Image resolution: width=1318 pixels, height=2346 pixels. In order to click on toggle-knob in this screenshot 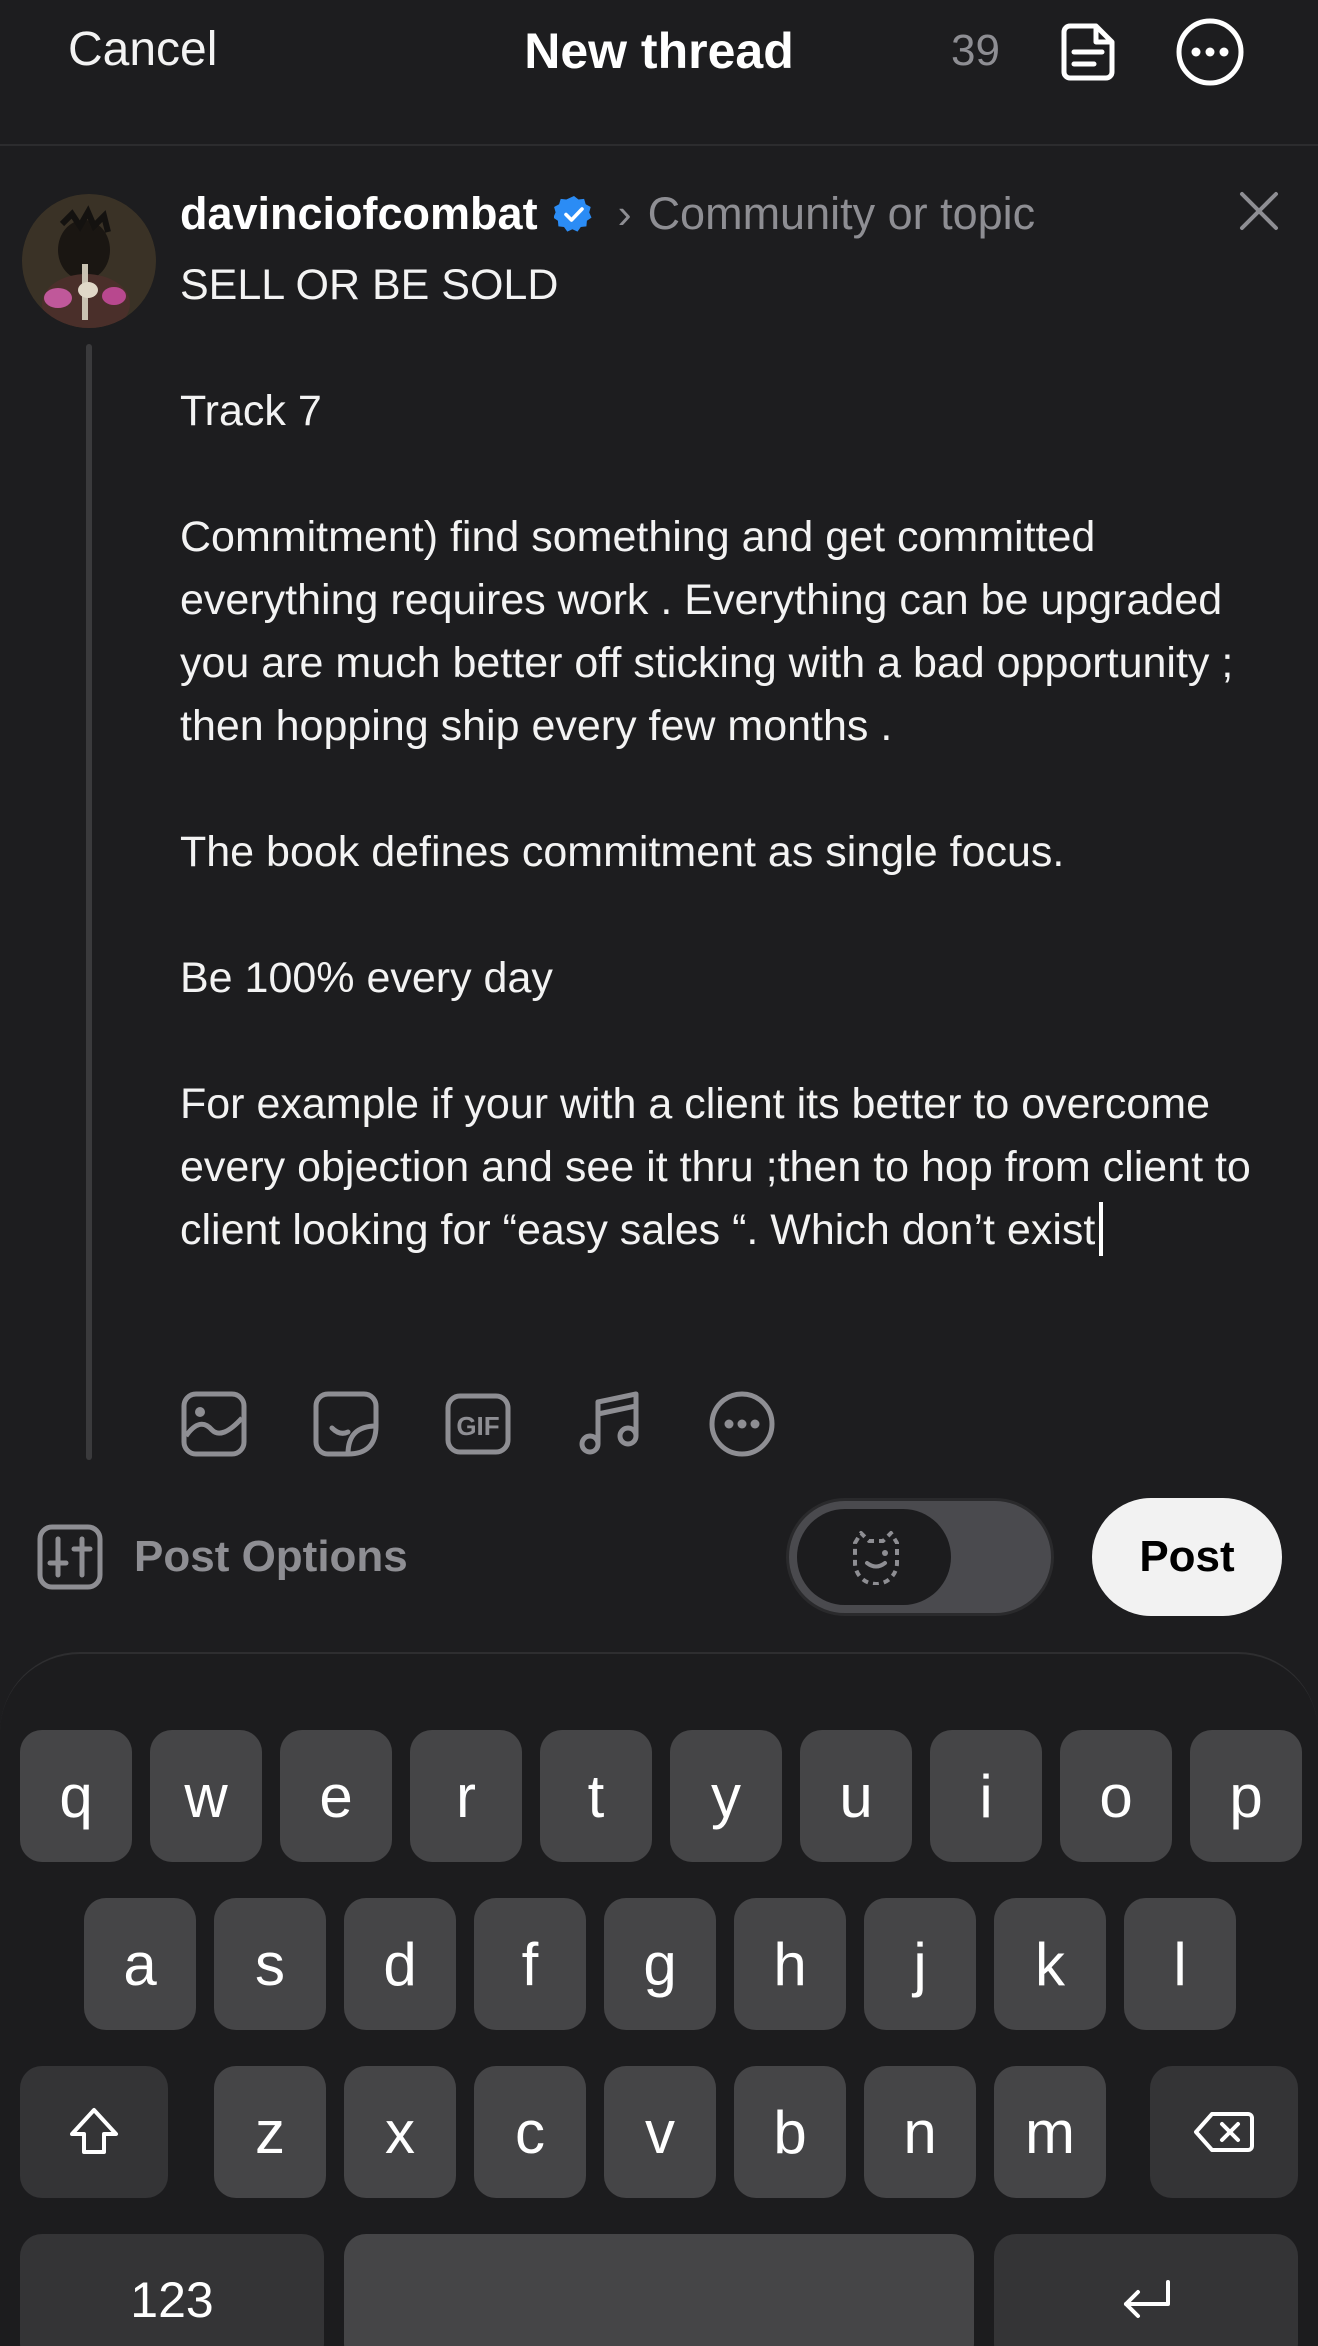, I will do `click(874, 1557)`.